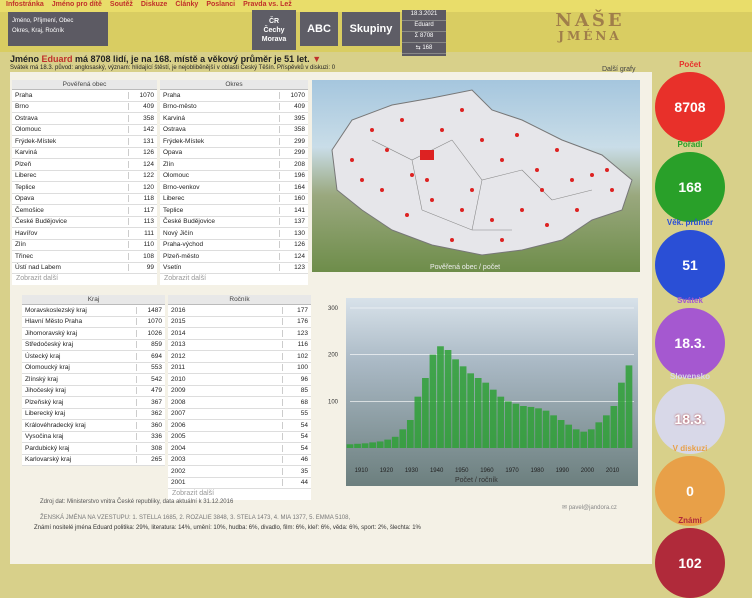 This screenshot has width=752, height=598. What do you see at coordinates (93, 368) in the screenshot?
I see `kraj-row: Olomoucký kraj 553` at bounding box center [93, 368].